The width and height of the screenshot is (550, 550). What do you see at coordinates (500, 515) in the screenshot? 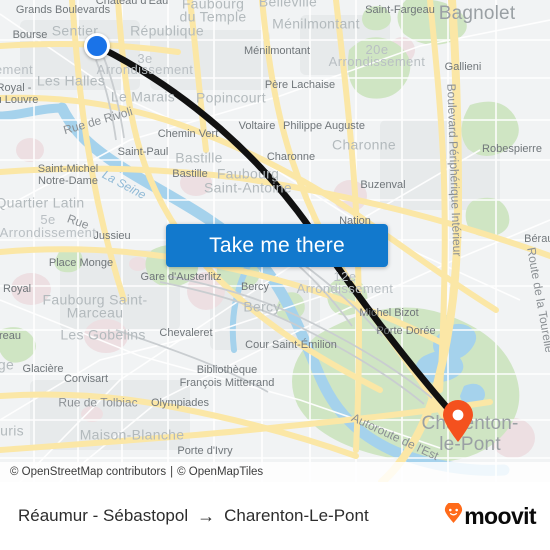
I see `moovit-wordmark: moovit` at bounding box center [500, 515].